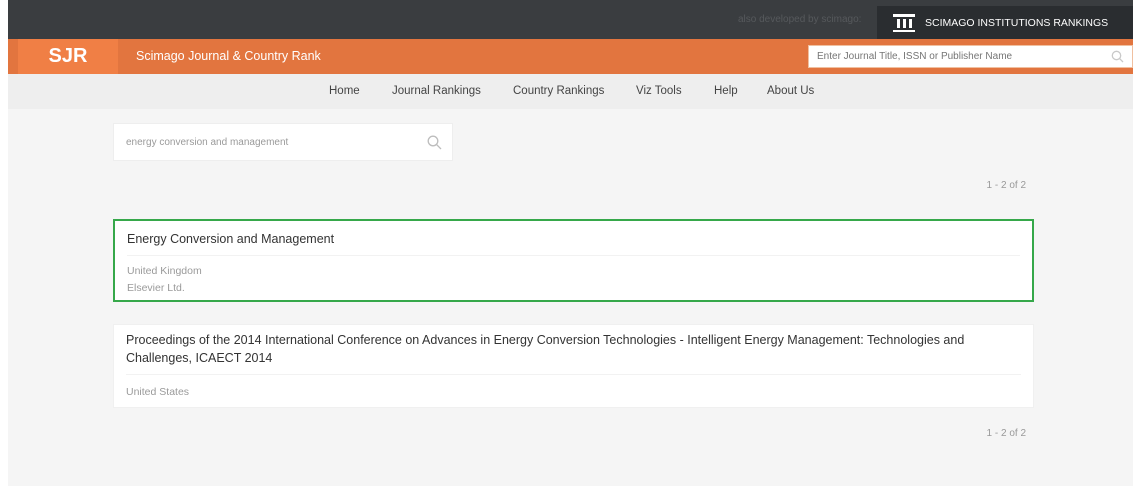 The height and width of the screenshot is (486, 1133). Describe the element at coordinates (790, 91) in the screenshot. I see `nav-about-us: About Us` at that location.